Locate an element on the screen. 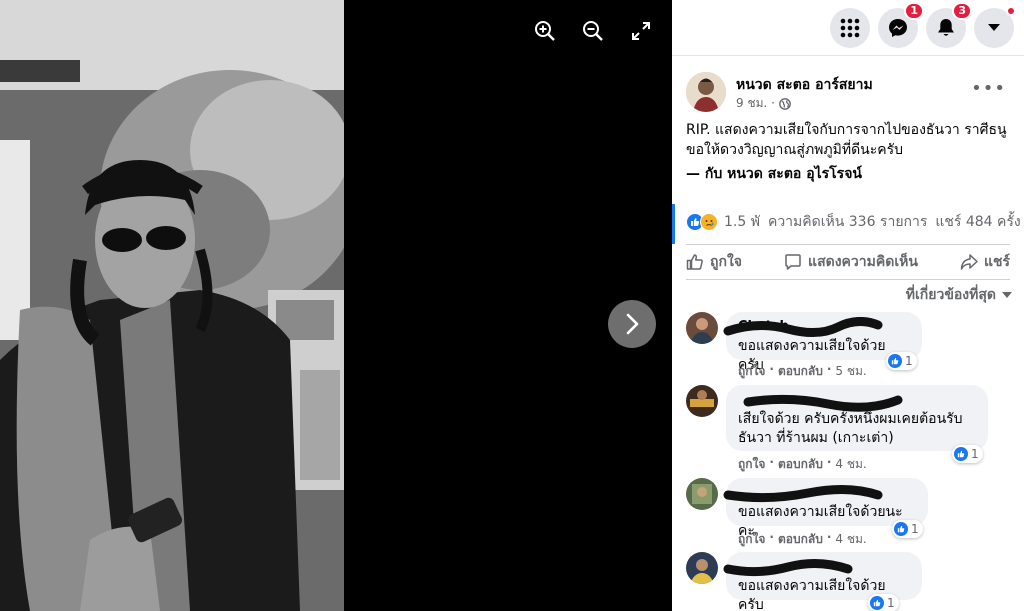 This screenshot has height=611, width=1024. sad-reaction-icon is located at coordinates (709, 222).